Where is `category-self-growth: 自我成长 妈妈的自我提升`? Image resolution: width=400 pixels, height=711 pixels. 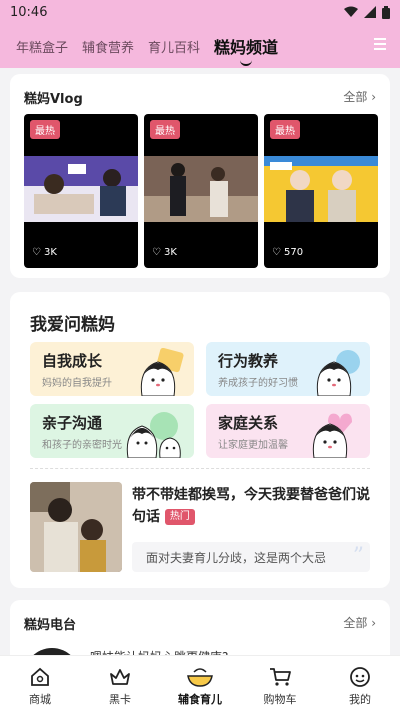
category-self-growth: 自我成长 妈妈的自我提升 is located at coordinates (112, 369).